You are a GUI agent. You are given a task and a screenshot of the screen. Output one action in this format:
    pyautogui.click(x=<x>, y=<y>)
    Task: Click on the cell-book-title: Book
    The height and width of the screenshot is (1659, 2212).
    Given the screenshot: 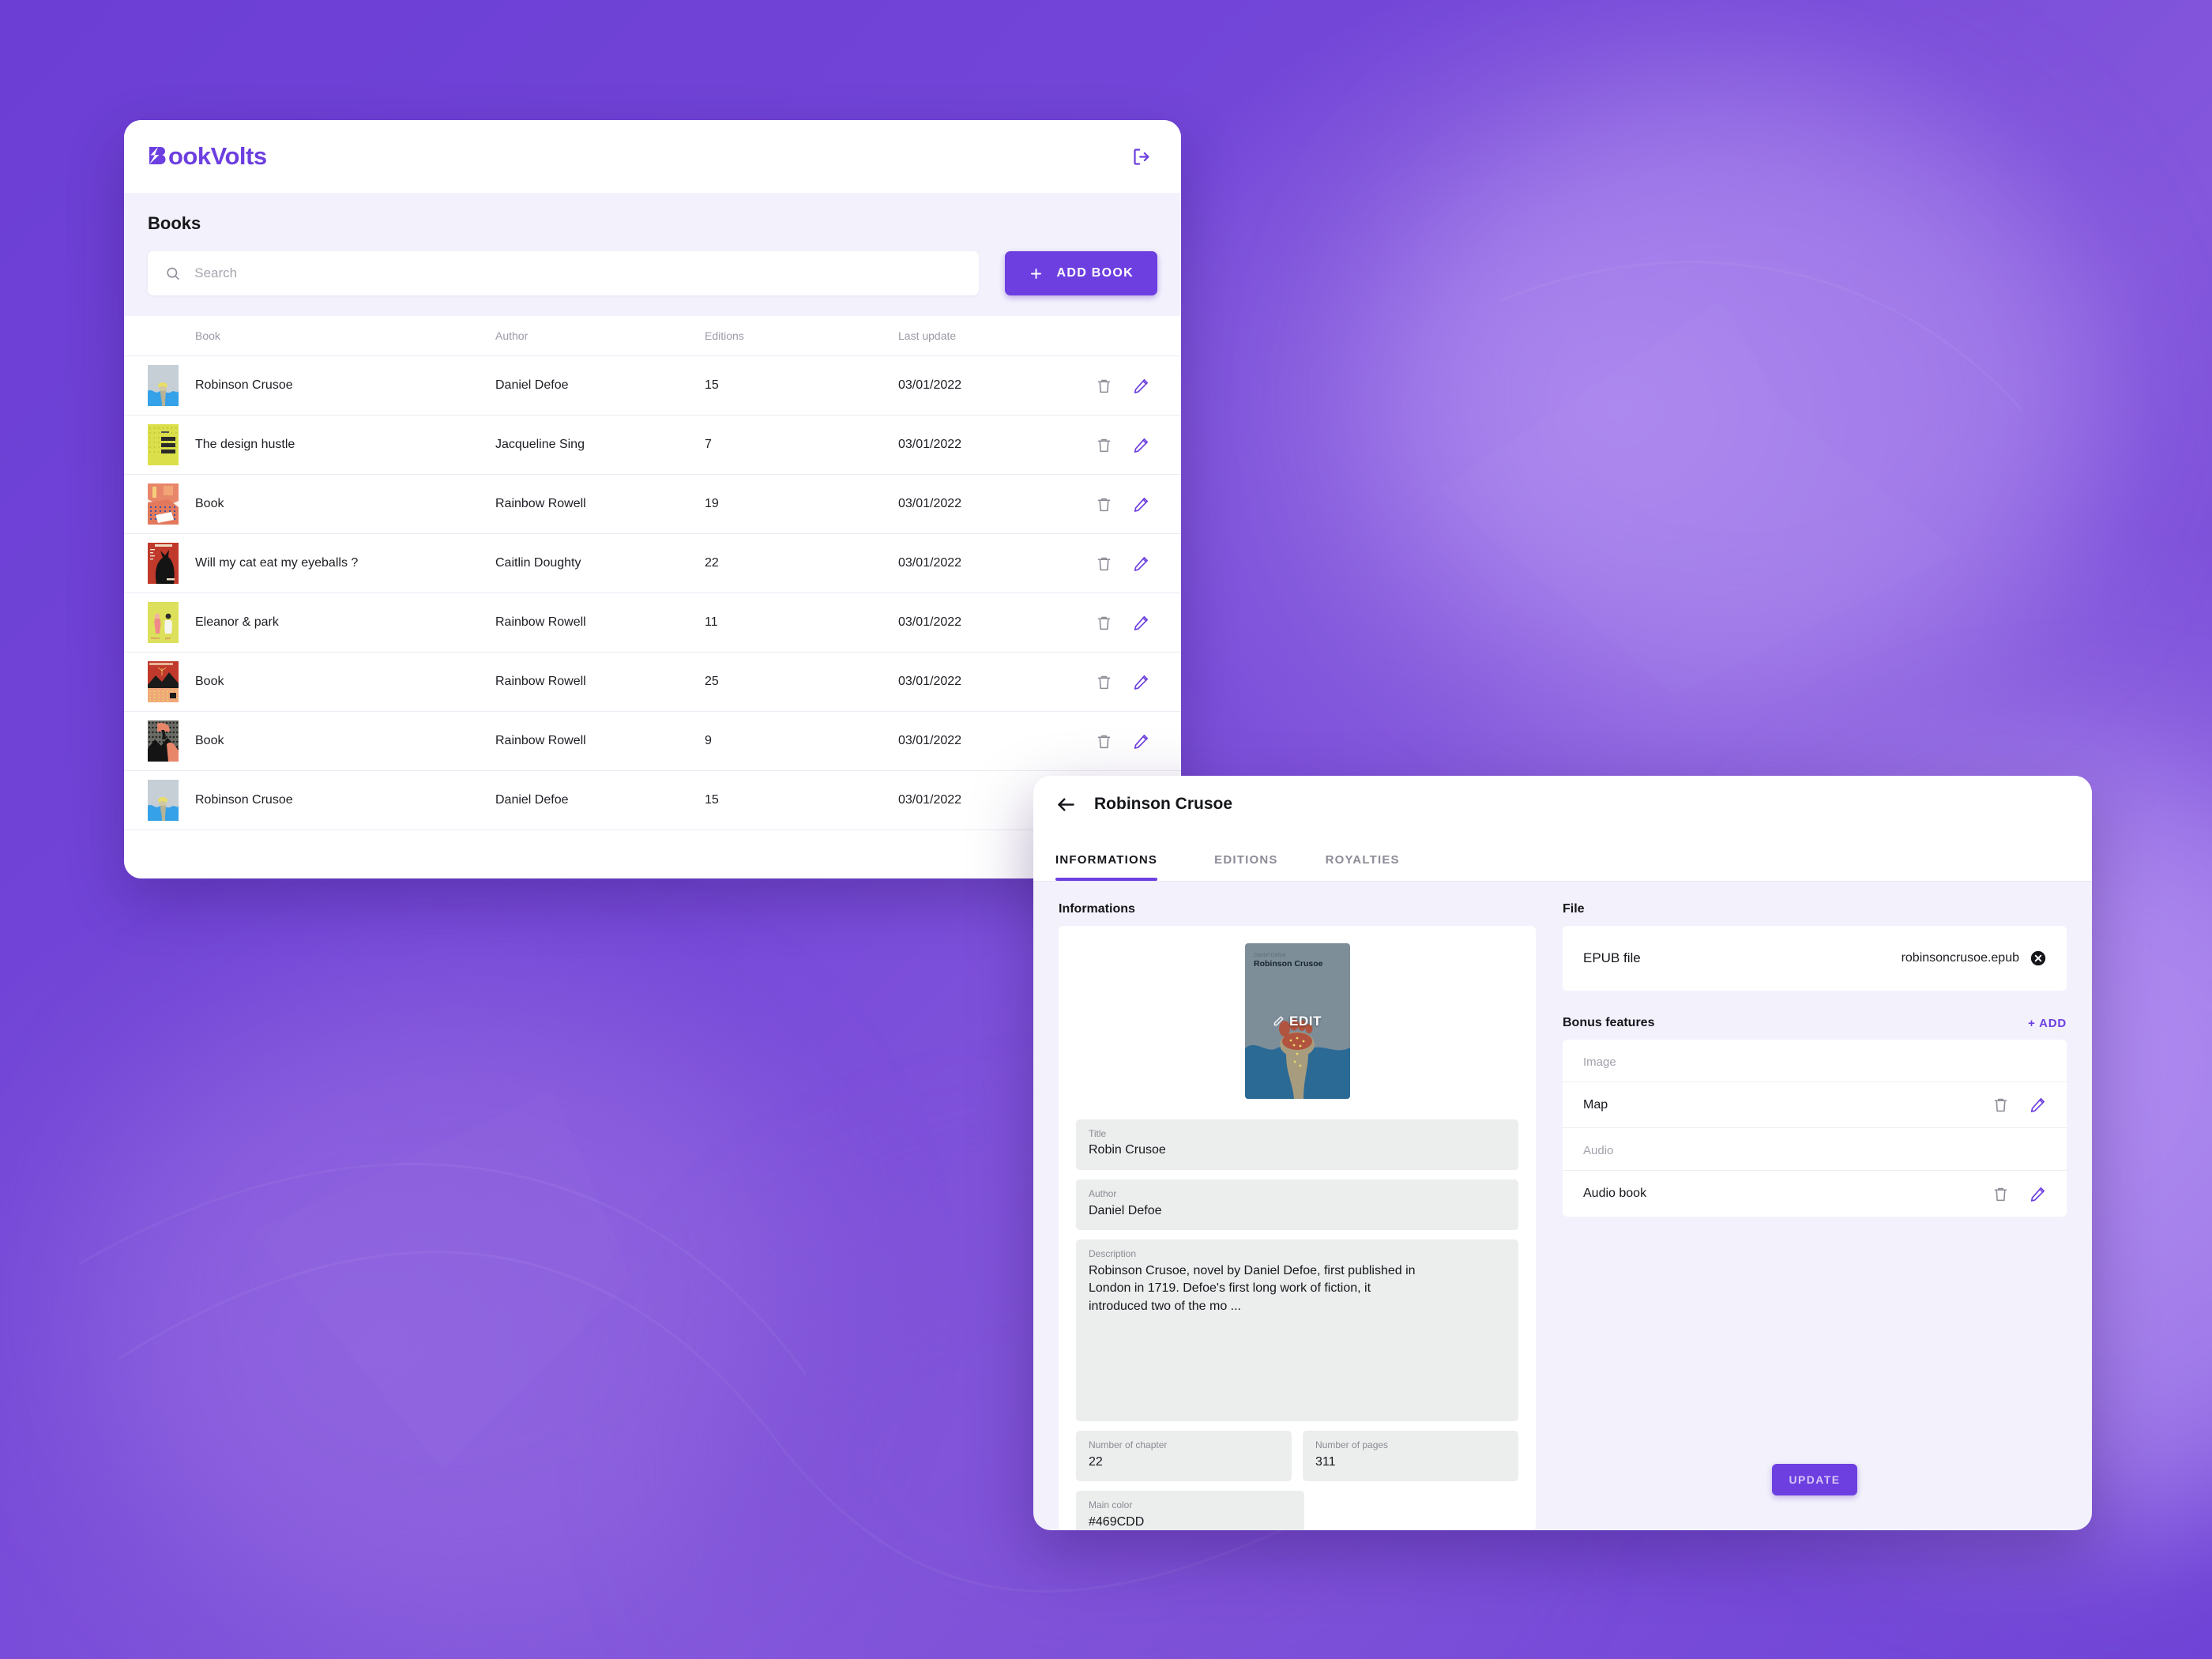 What is the action you would take?
    pyautogui.click(x=345, y=741)
    